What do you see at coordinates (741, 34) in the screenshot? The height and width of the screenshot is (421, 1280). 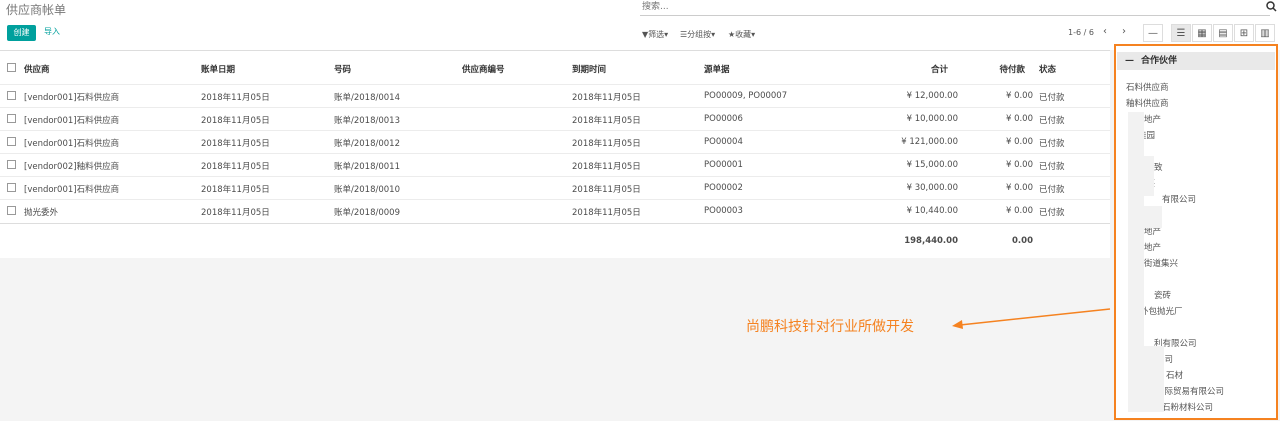 I see `favorites-menu-button: ★收藏▾` at bounding box center [741, 34].